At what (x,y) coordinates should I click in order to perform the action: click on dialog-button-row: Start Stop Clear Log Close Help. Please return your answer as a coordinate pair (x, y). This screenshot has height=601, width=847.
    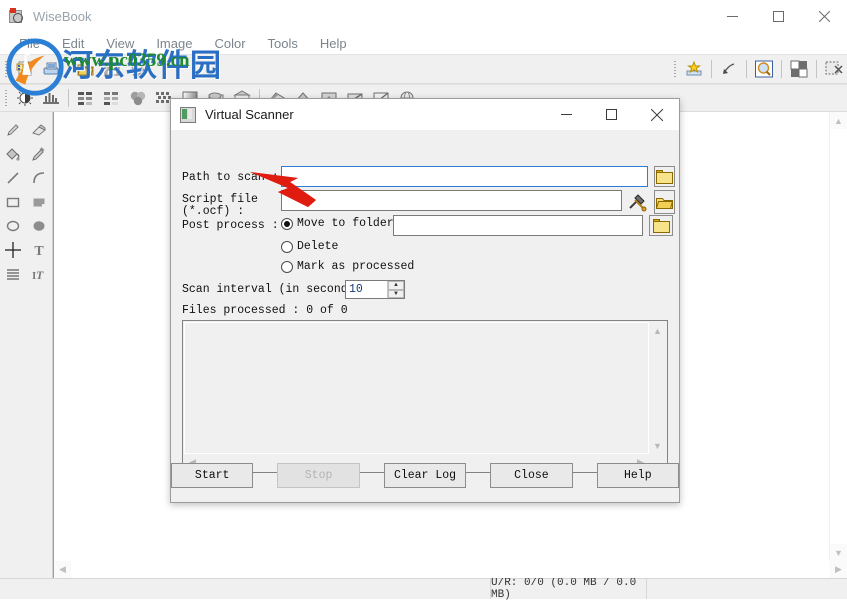
    Looking at the image, I should click on (425, 475).